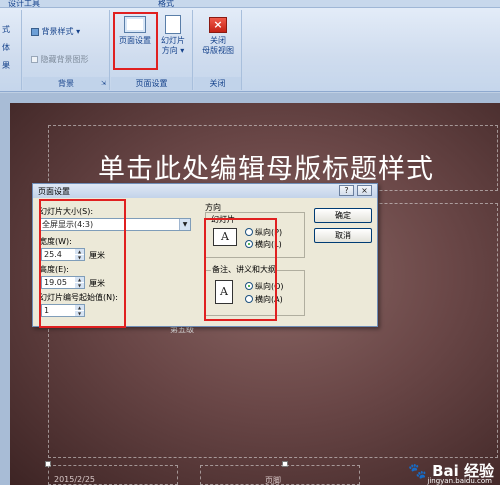  I want to click on dialog-launcher-icon: ⇲, so click(103, 83).